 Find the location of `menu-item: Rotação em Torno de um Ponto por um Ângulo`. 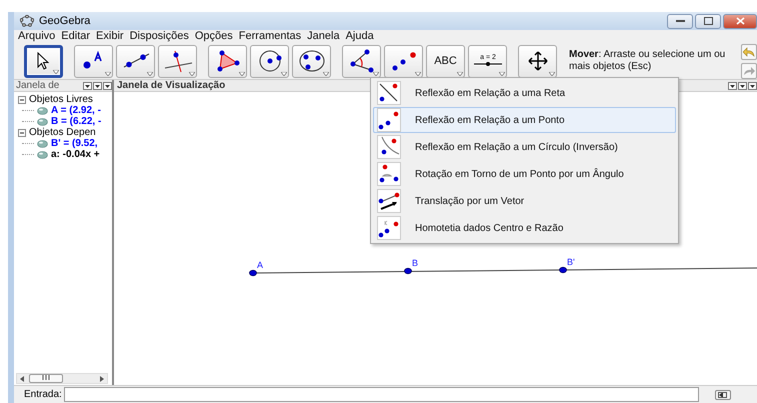

menu-item: Rotação em Torno de um Ponto por um Ângulo is located at coordinates (524, 174).